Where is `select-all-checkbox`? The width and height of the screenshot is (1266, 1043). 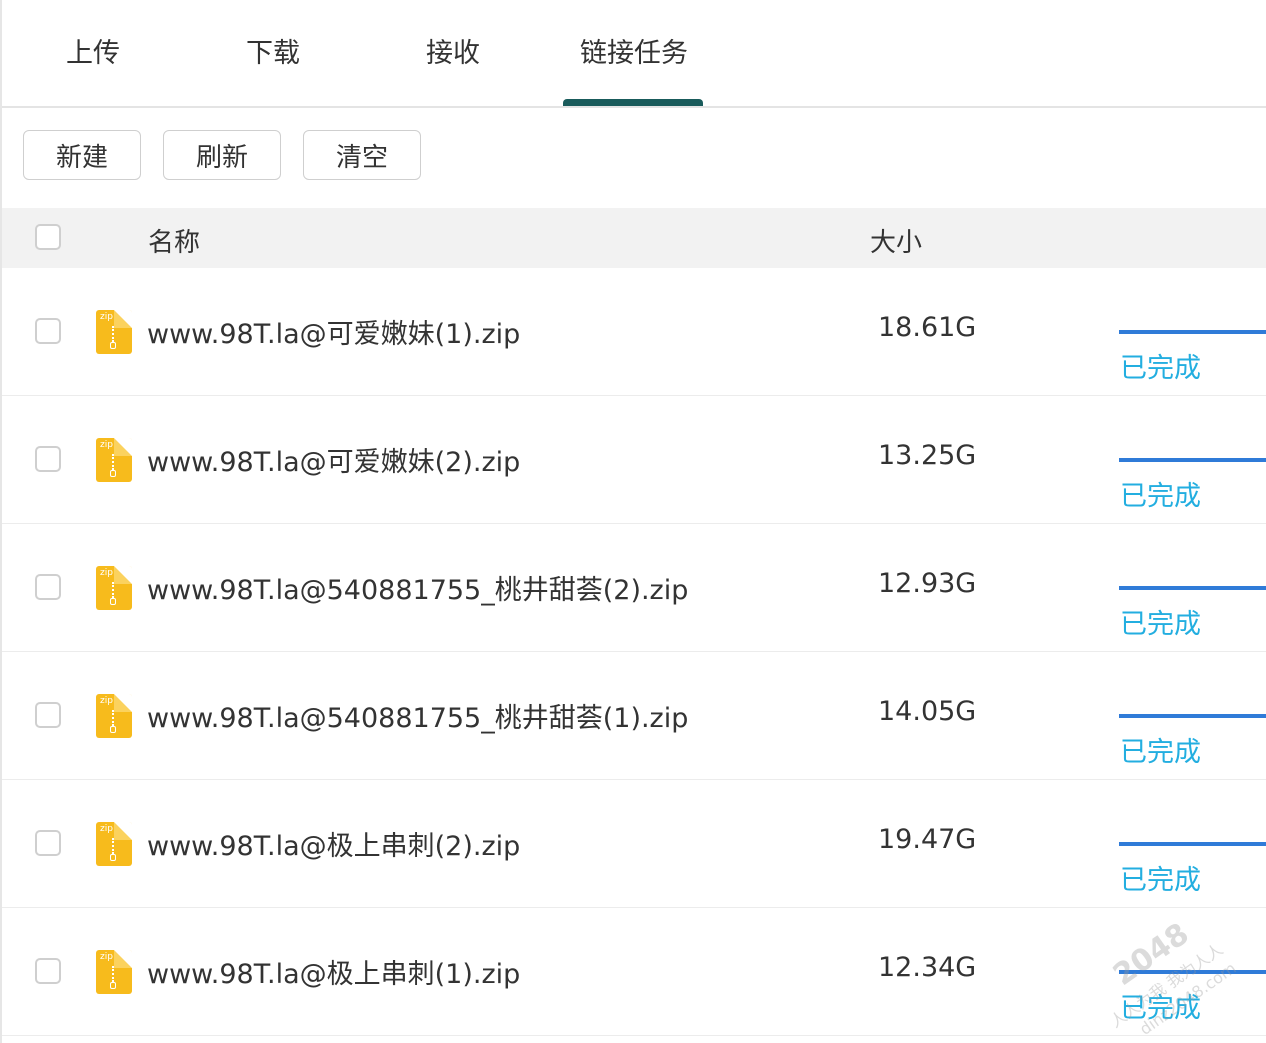 select-all-checkbox is located at coordinates (48, 237).